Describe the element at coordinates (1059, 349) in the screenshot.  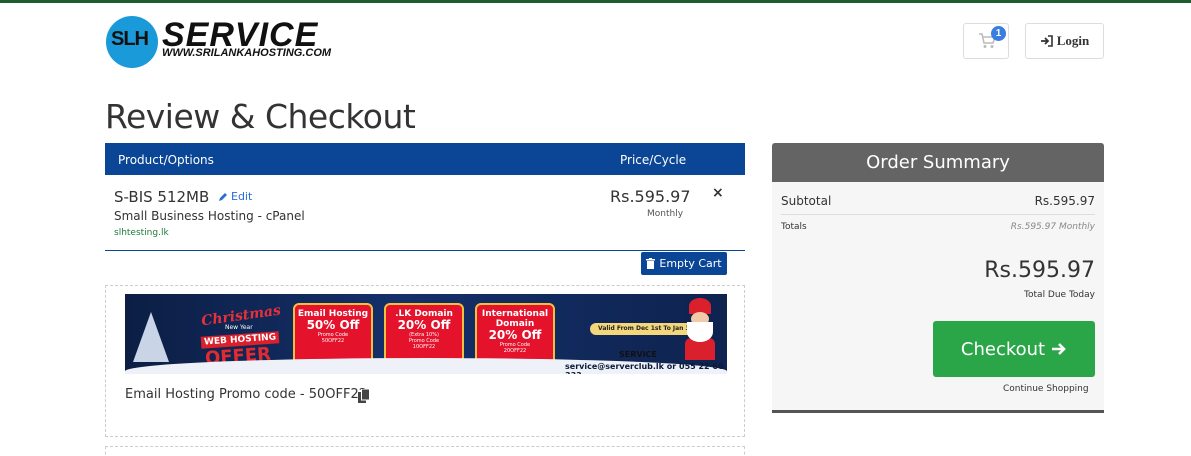
I see `arrow-right-icon` at that location.